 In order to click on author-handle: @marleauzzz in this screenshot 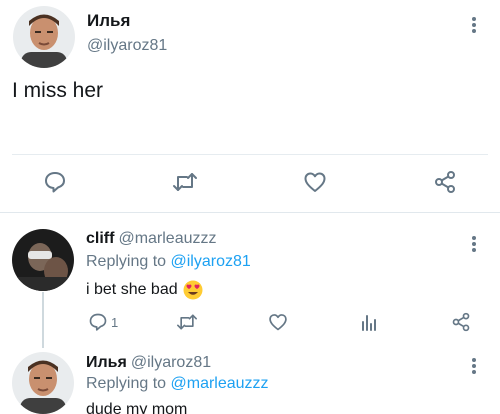, I will do `click(167, 238)`.